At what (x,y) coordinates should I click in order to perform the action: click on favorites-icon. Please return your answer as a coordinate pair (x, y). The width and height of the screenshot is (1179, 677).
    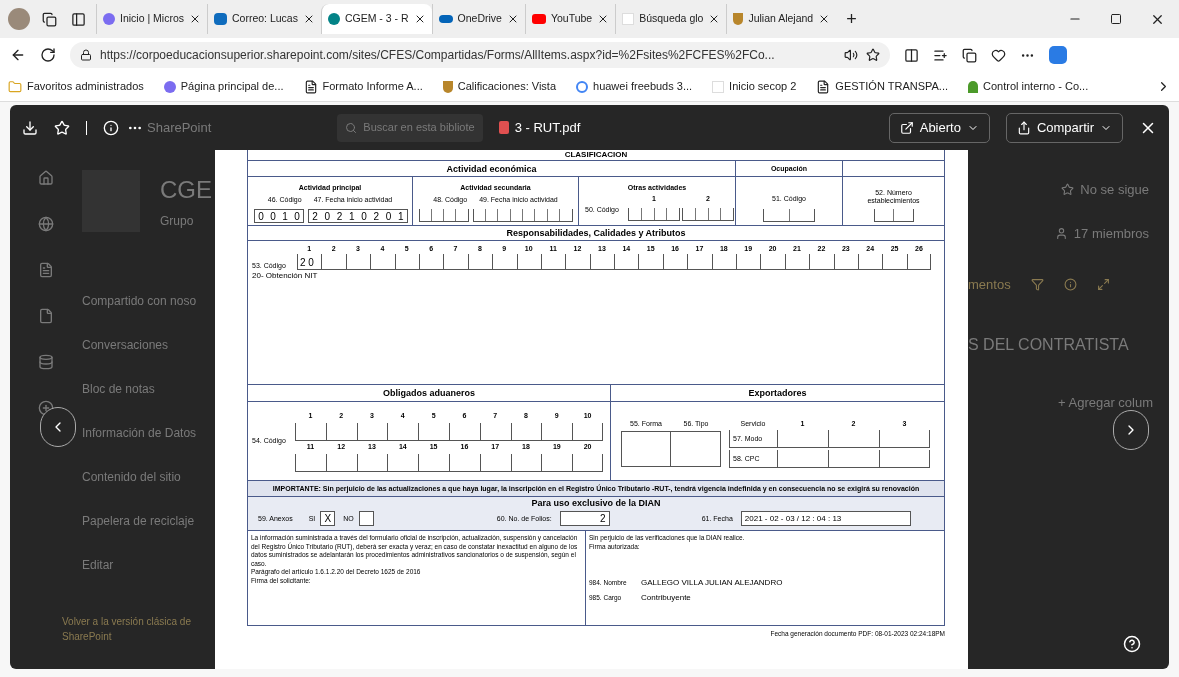
    Looking at the image, I should click on (940, 55).